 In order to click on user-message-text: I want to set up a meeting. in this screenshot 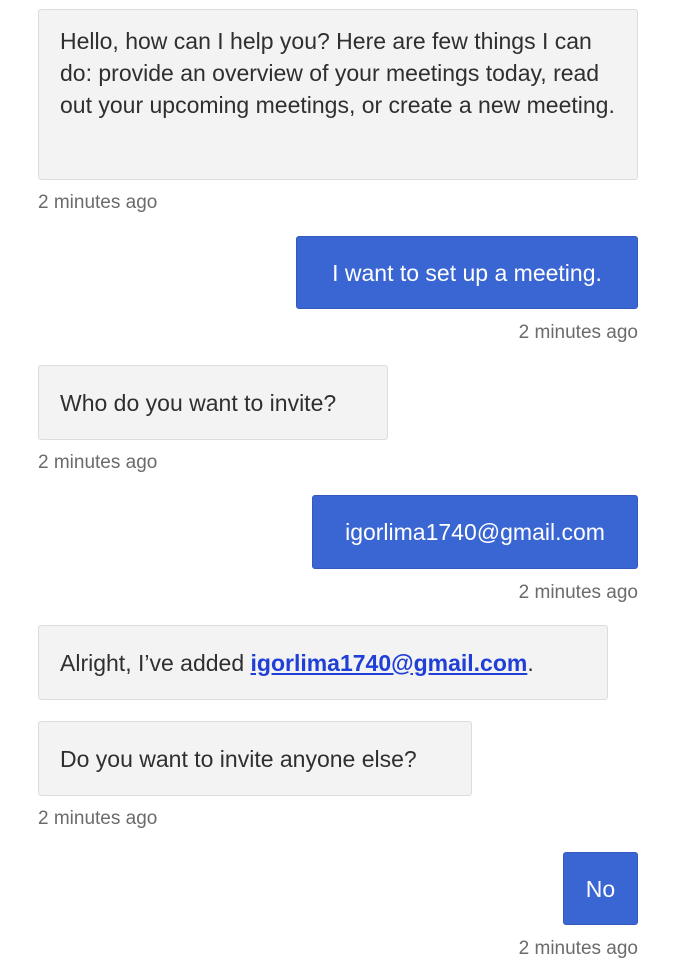, I will do `click(467, 272)`.